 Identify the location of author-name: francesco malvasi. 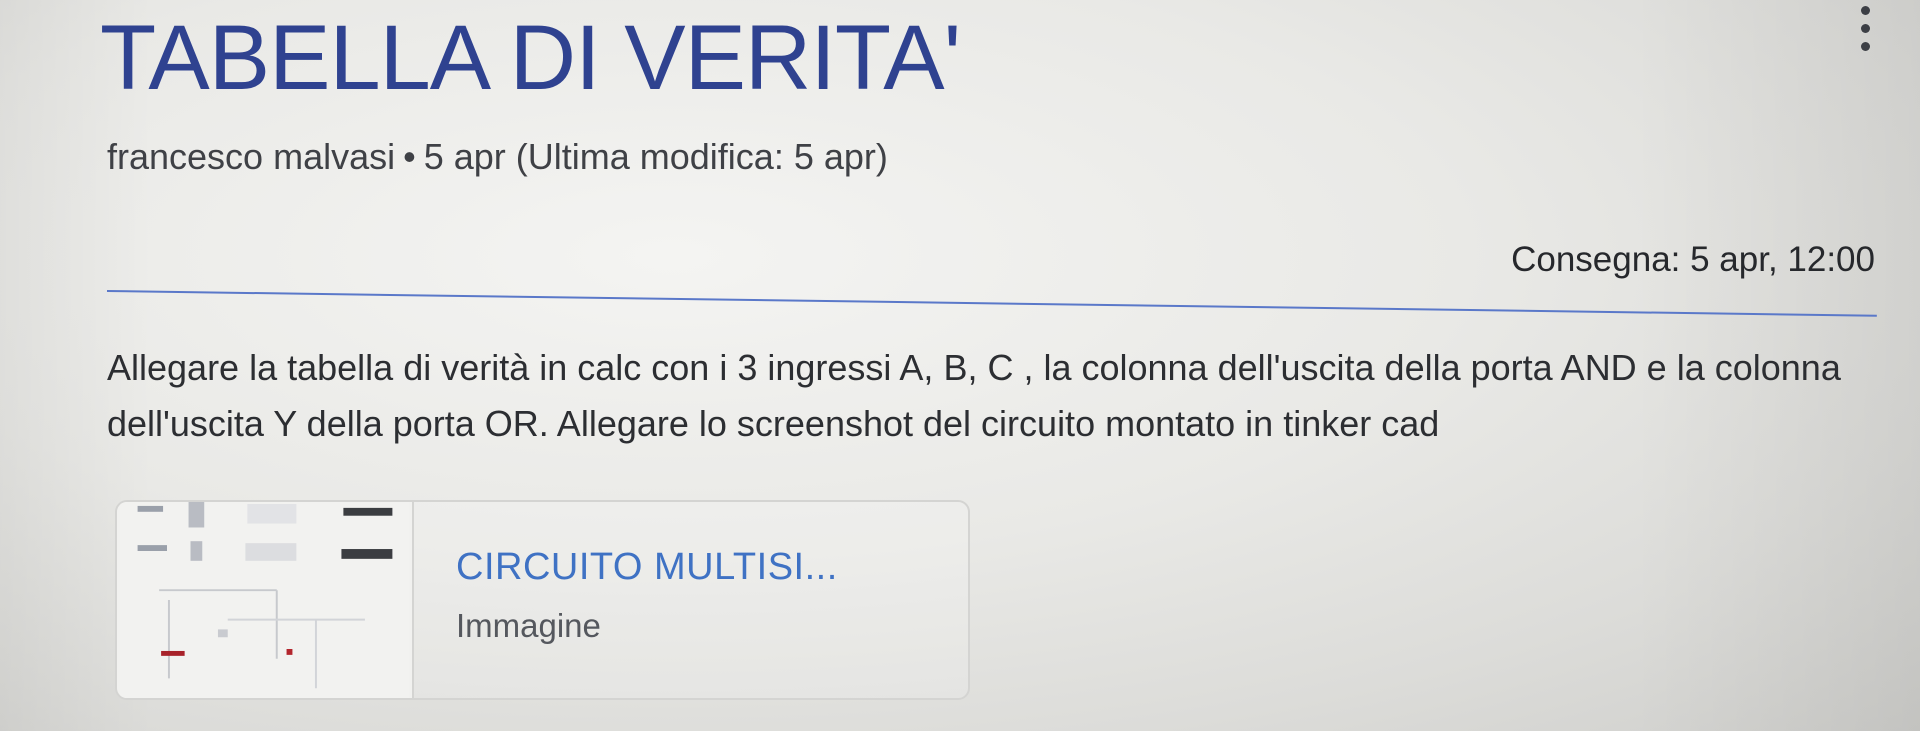
(251, 156).